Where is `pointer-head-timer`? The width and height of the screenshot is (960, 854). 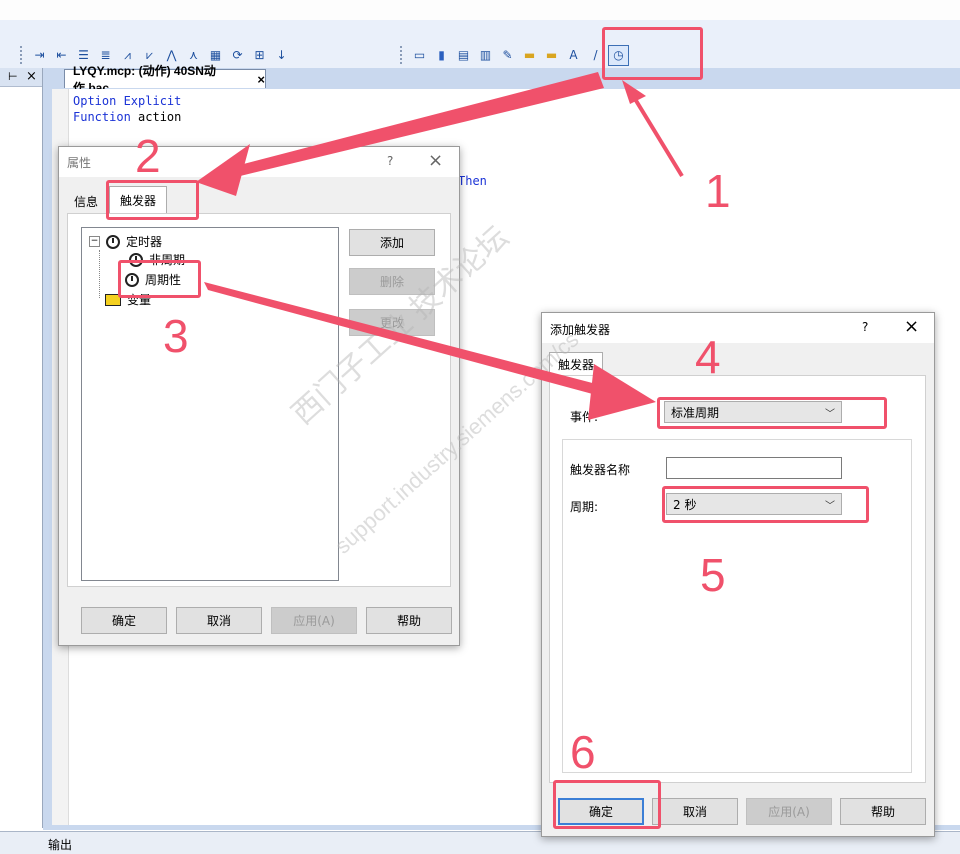 pointer-head-timer is located at coordinates (634, 92).